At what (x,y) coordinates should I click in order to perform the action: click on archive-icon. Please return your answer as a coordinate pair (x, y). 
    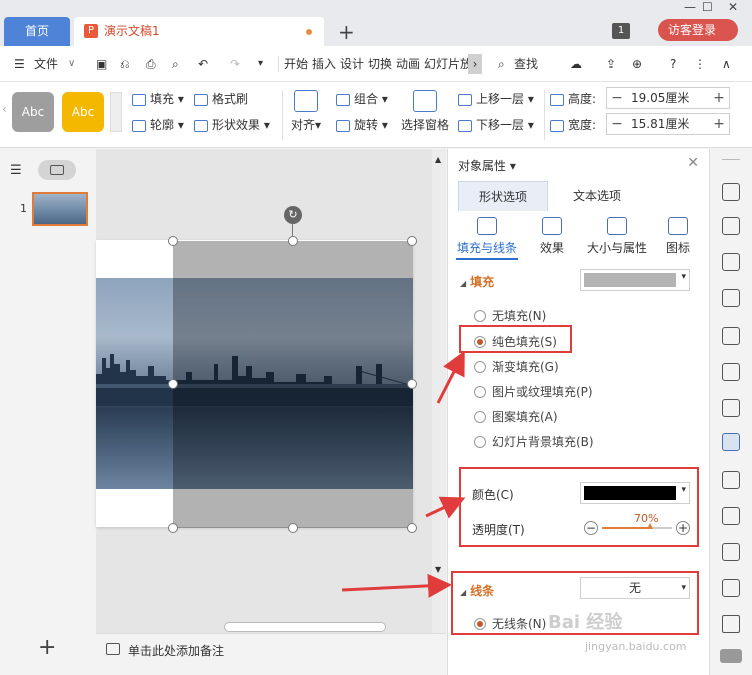
    Looking at the image, I should click on (731, 552).